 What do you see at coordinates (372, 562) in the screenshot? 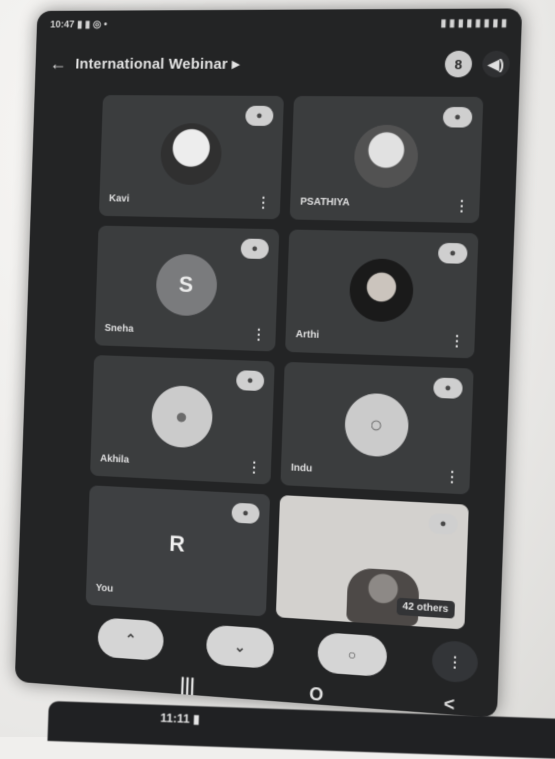
I see `others-tile: ● 42 others` at bounding box center [372, 562].